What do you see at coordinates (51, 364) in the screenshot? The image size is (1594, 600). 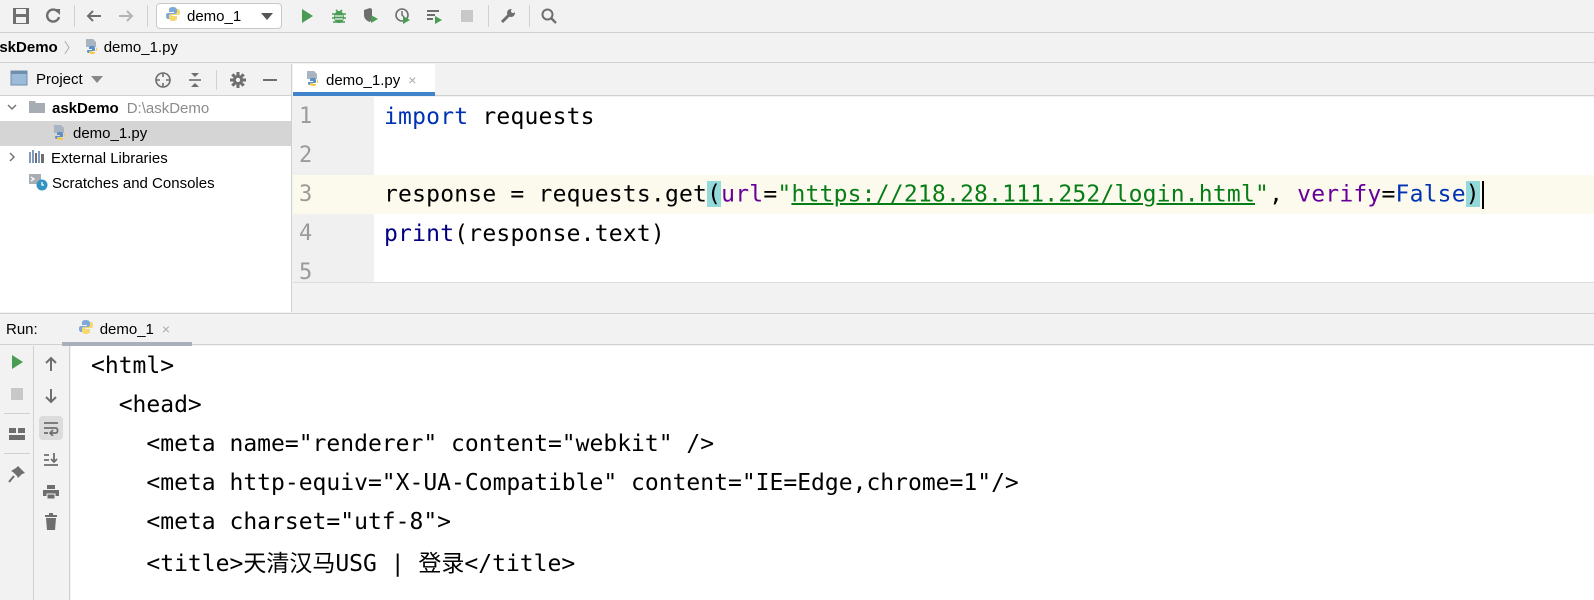 I see `arrow-up-icon` at bounding box center [51, 364].